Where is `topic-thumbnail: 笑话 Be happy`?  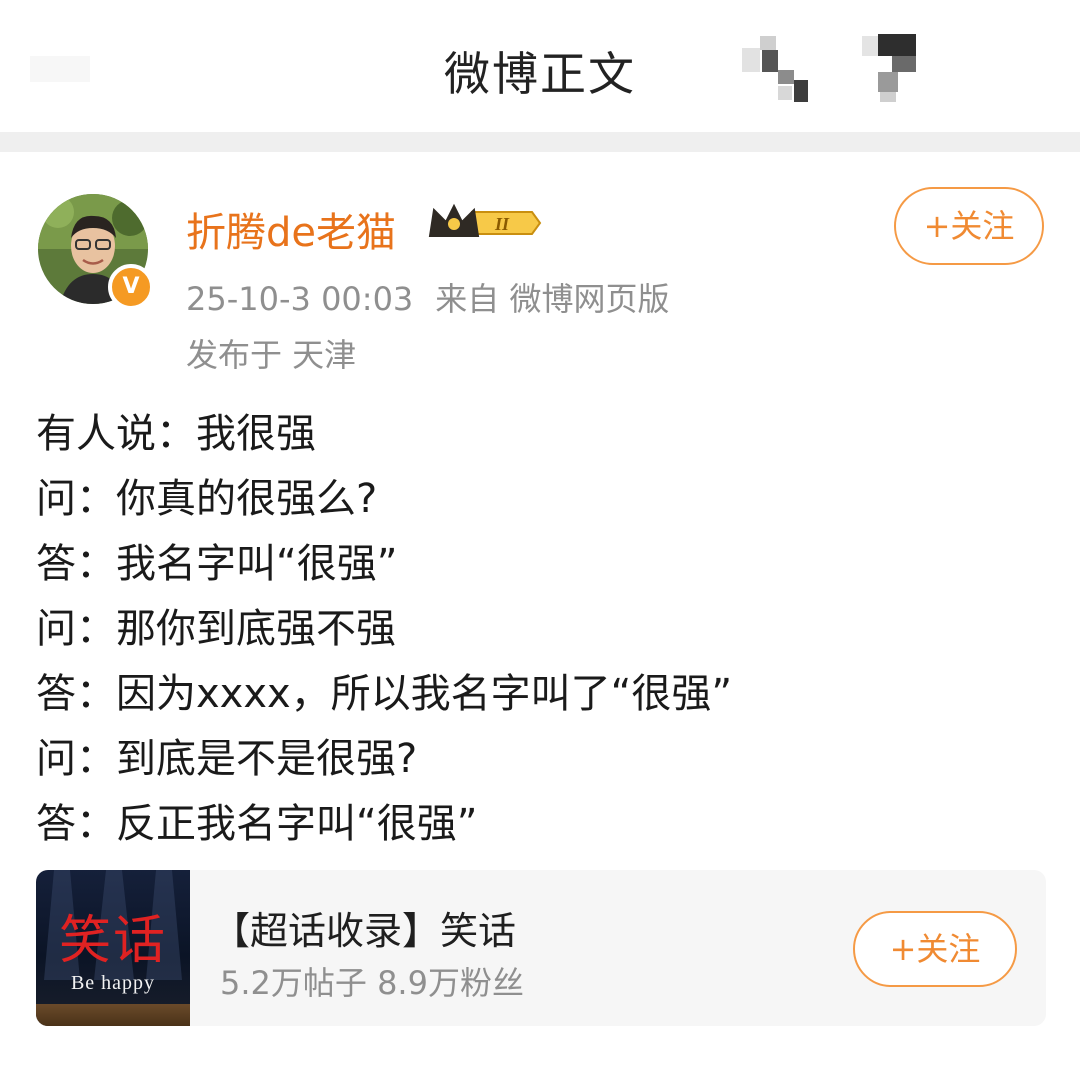 topic-thumbnail: 笑话 Be happy is located at coordinates (113, 948).